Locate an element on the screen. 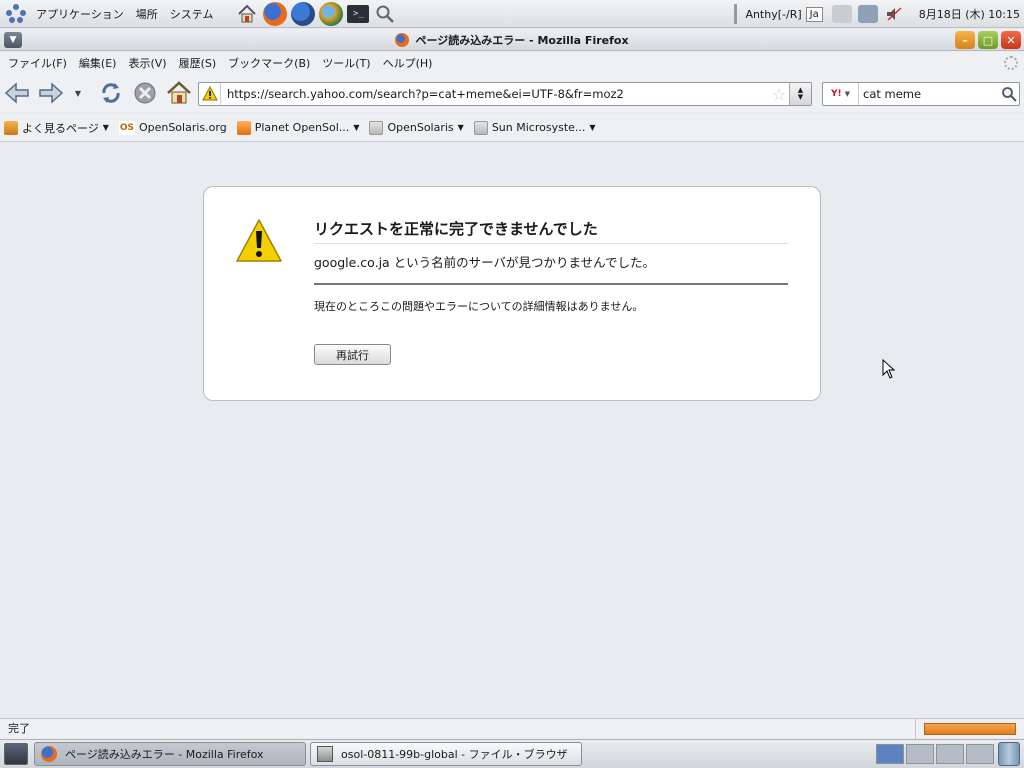 This screenshot has width=1024, height=768. task-label: osol-0811-99b-global - ファイル・ブラウザ is located at coordinates (454, 754).